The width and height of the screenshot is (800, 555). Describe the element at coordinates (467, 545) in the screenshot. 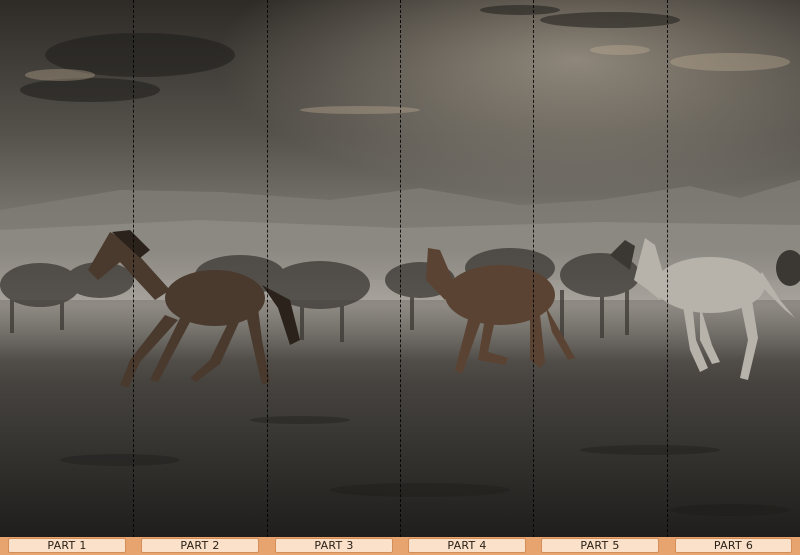

I see `part-4-label: PART 4` at that location.